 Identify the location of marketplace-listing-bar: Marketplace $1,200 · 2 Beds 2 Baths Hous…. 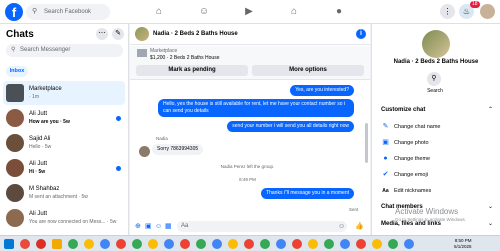
(250, 63).